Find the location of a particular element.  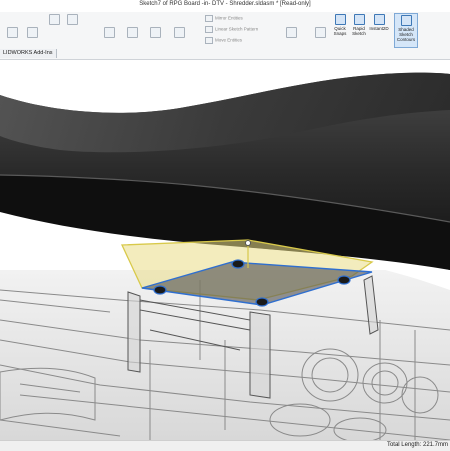

move-entities-button: Move Entities is located at coordinates (223, 40).